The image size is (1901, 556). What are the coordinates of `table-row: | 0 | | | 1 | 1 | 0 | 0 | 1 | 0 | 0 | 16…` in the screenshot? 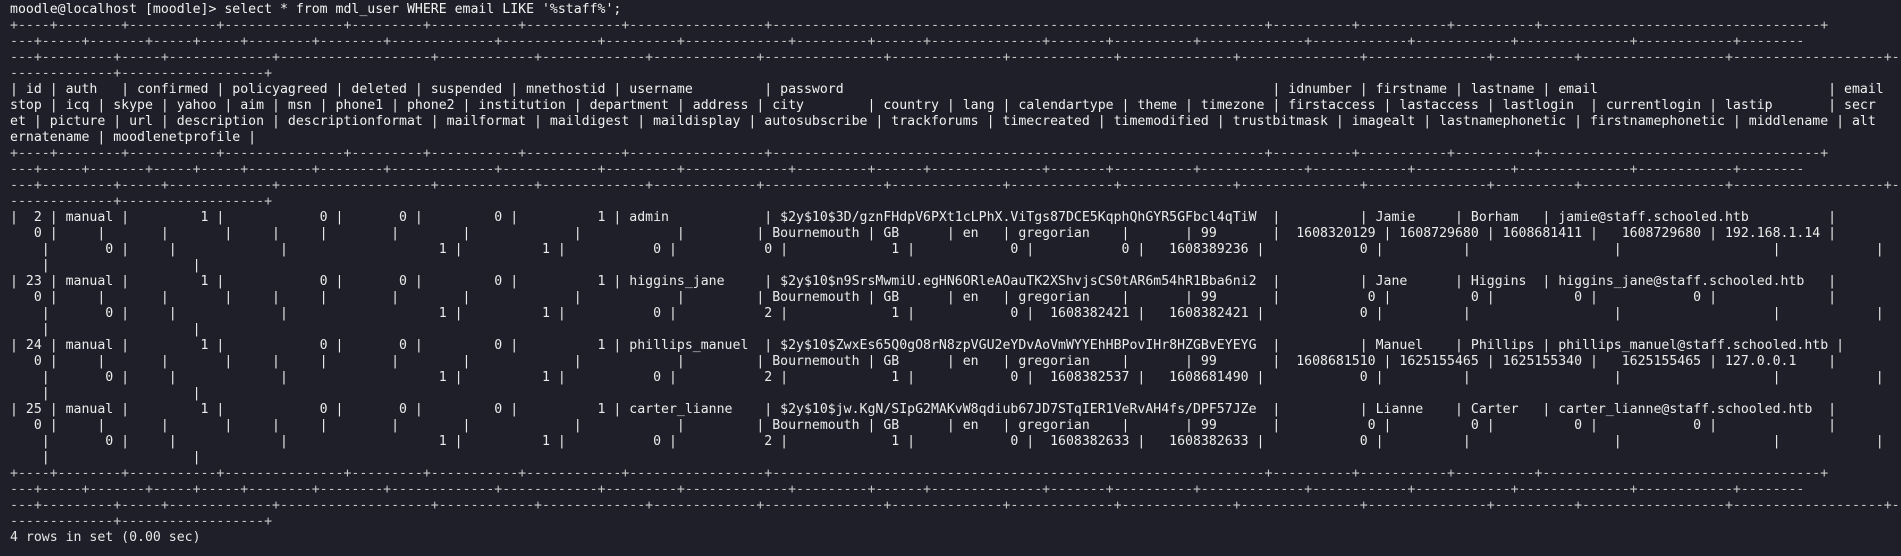 It's located at (947, 249).